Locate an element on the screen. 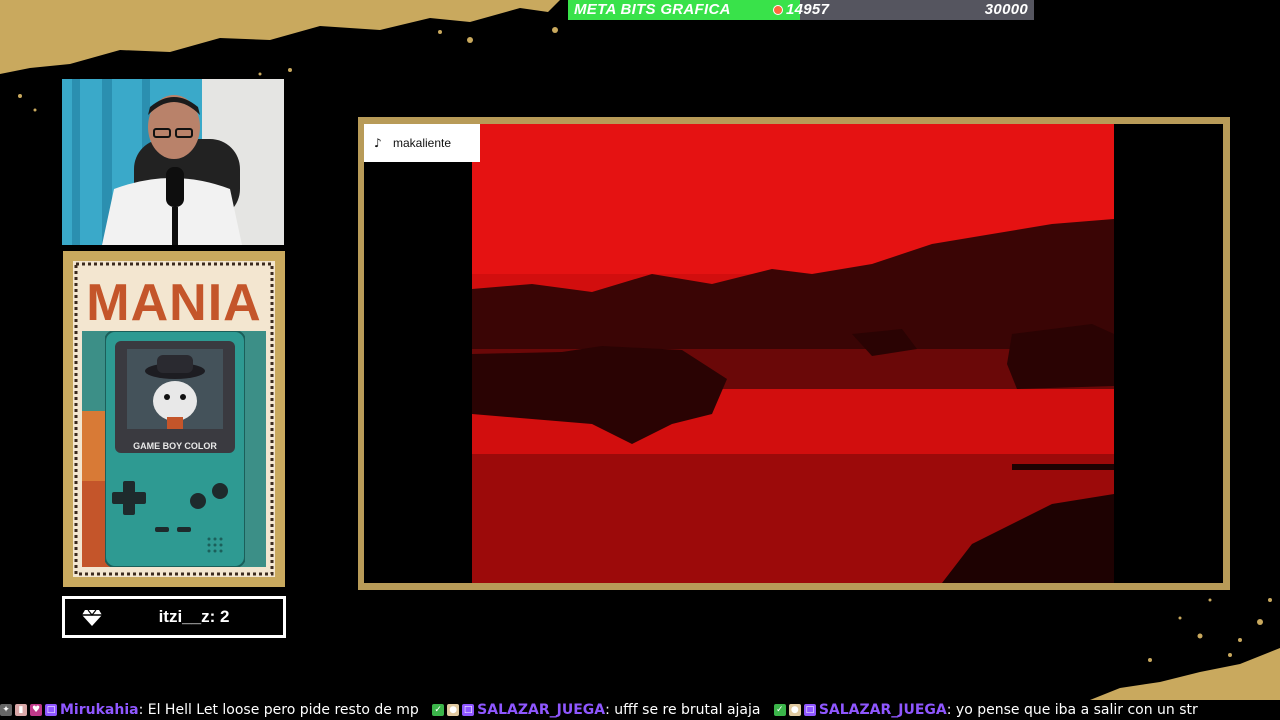 The height and width of the screenshot is (720, 1280). webcam-feed is located at coordinates (173, 162).